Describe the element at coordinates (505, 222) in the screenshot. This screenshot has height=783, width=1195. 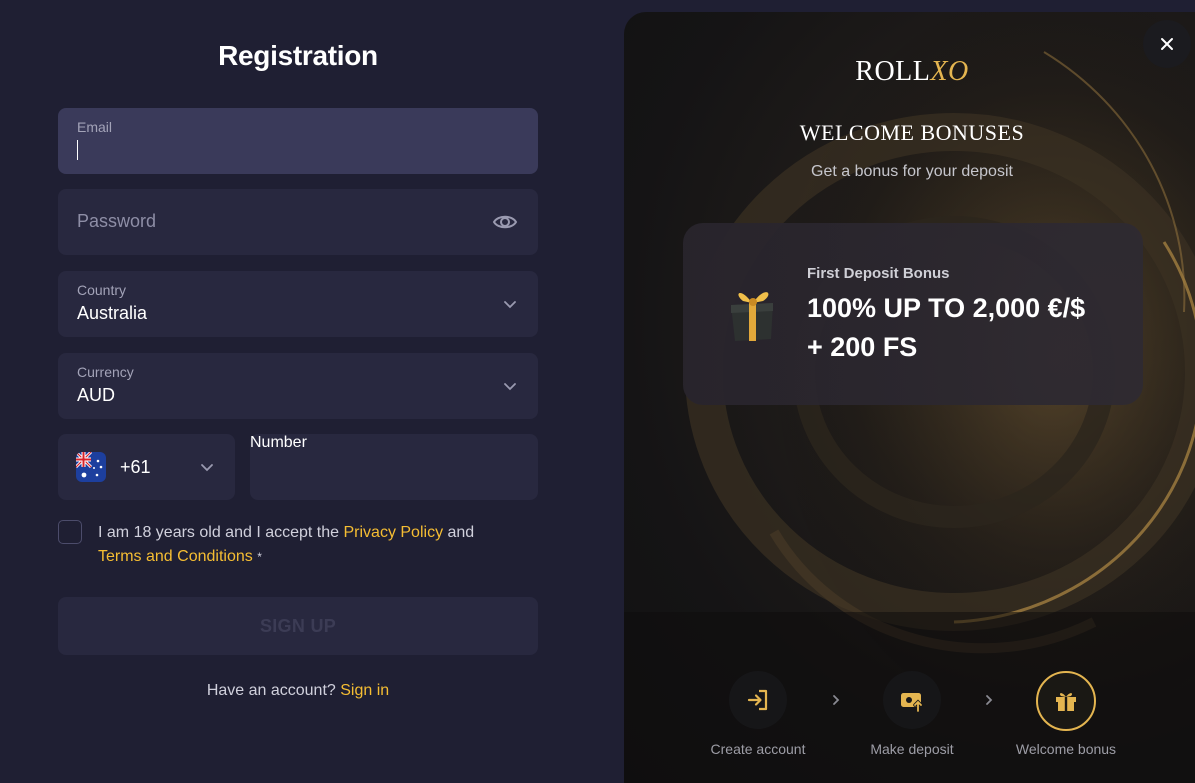
I see `eye-icon` at that location.